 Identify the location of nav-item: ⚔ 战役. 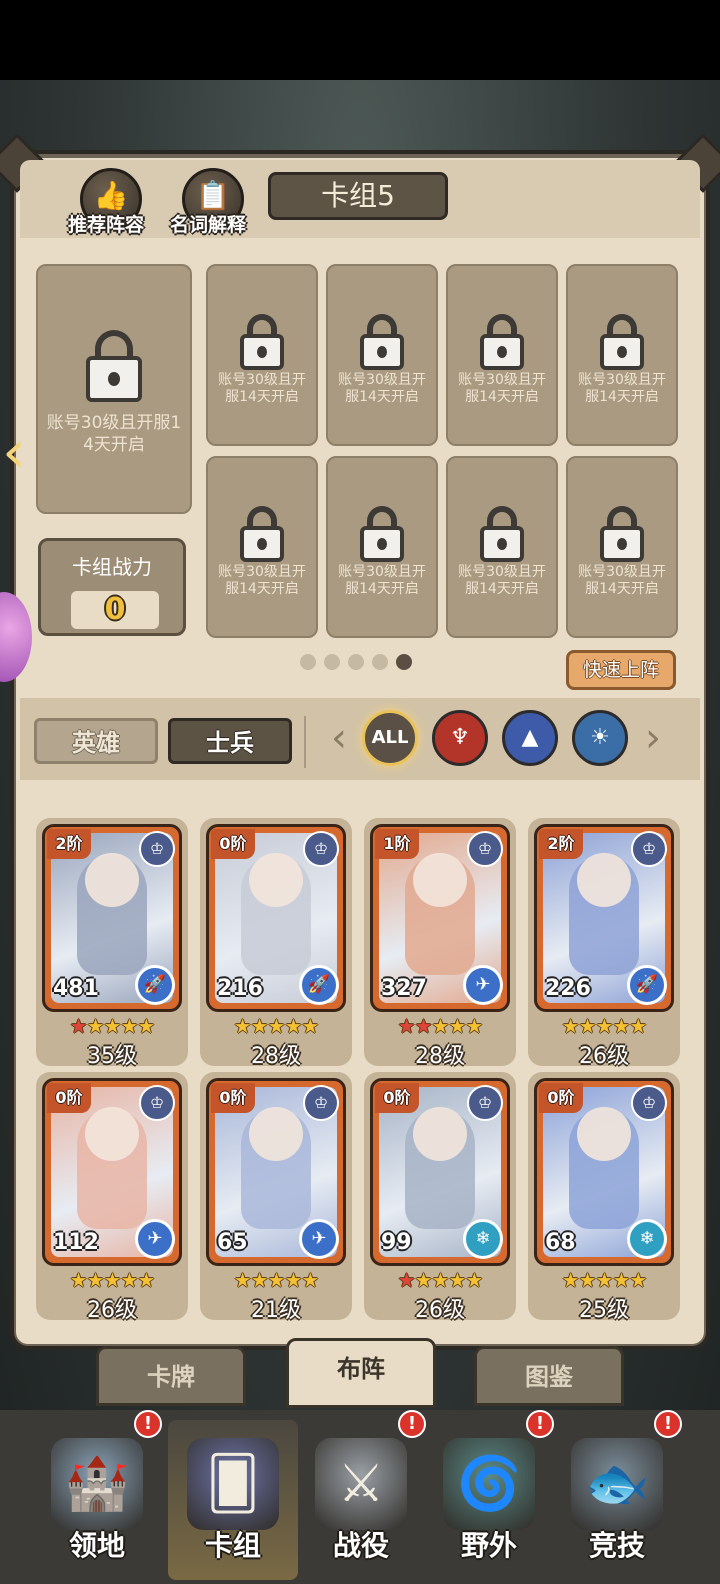
(361, 1500).